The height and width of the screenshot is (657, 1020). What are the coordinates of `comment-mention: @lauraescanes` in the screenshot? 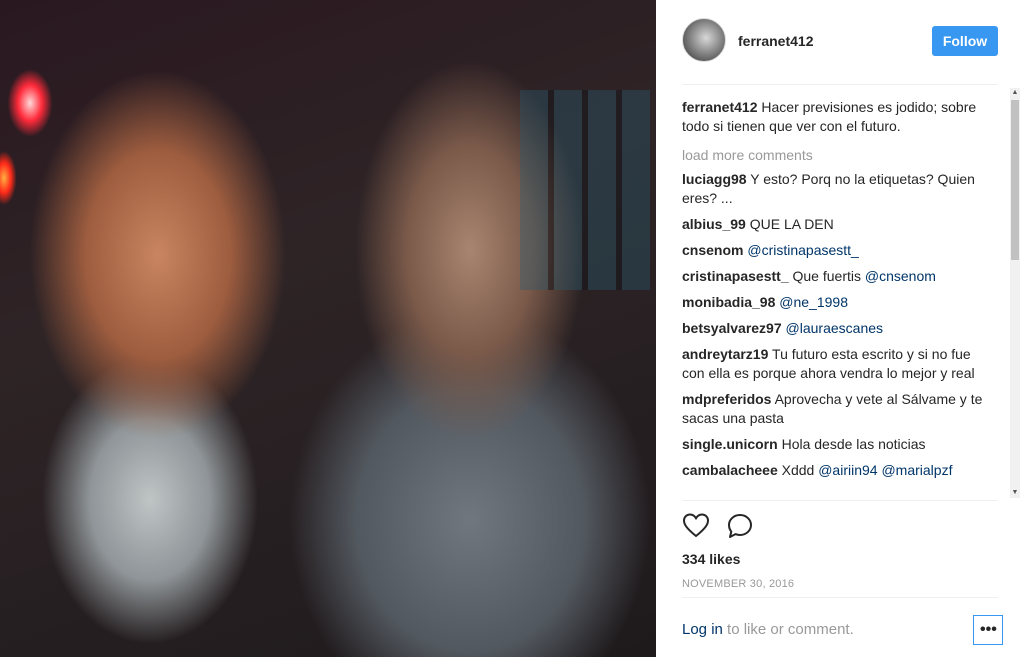 It's located at (835, 328).